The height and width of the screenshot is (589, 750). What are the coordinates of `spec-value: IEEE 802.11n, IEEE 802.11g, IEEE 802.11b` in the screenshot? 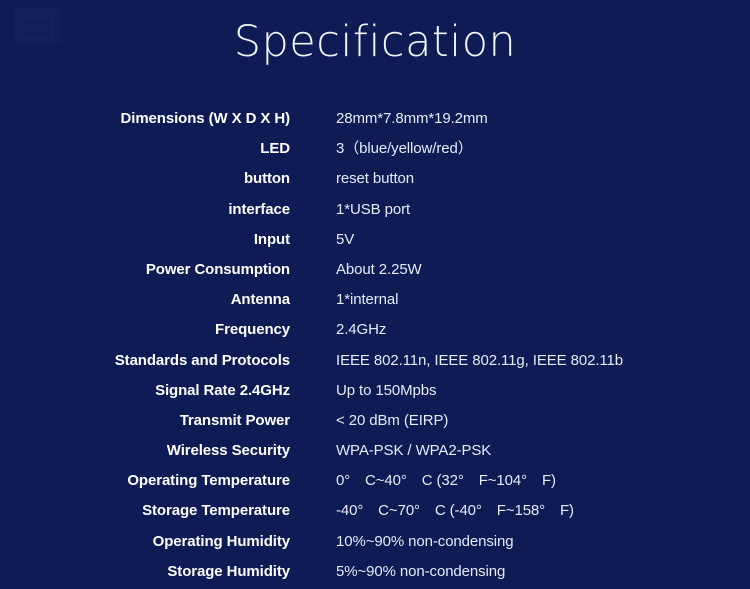 It's located at (480, 360).